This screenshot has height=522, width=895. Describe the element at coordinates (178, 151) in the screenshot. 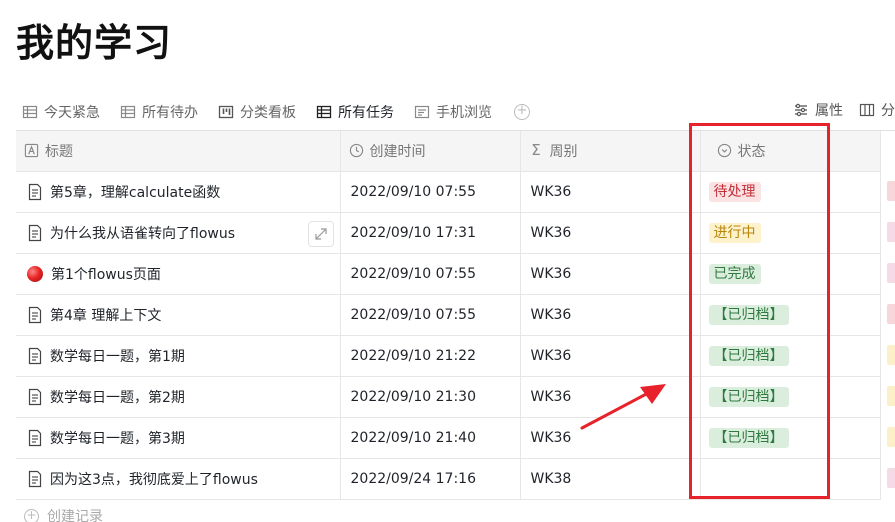

I see `column-header-title: 标题` at that location.